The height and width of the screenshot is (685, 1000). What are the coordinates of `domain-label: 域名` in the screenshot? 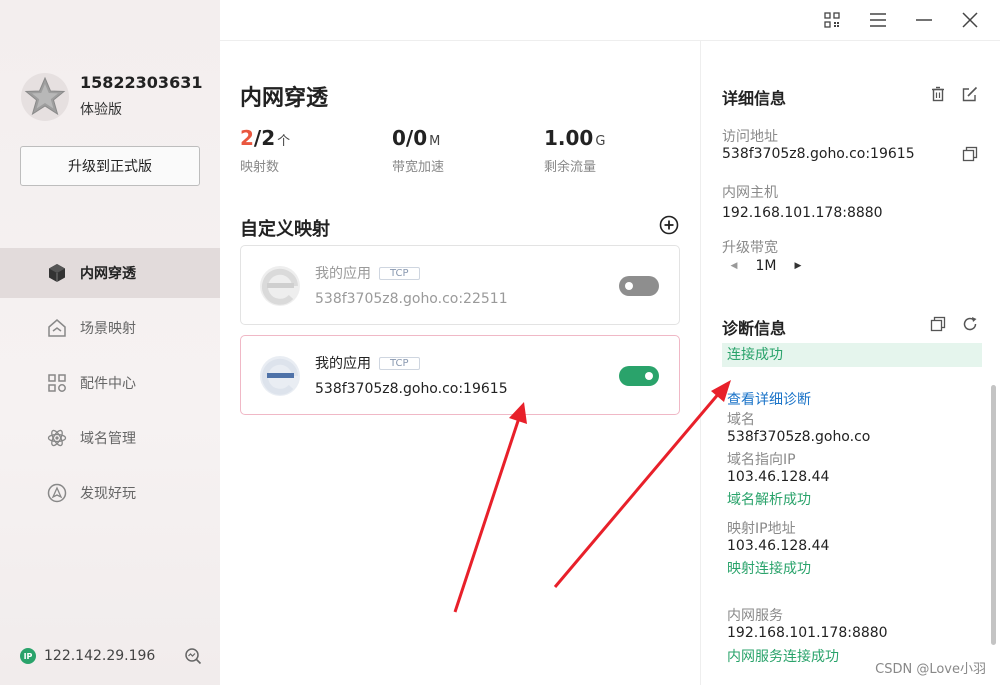 It's located at (741, 420).